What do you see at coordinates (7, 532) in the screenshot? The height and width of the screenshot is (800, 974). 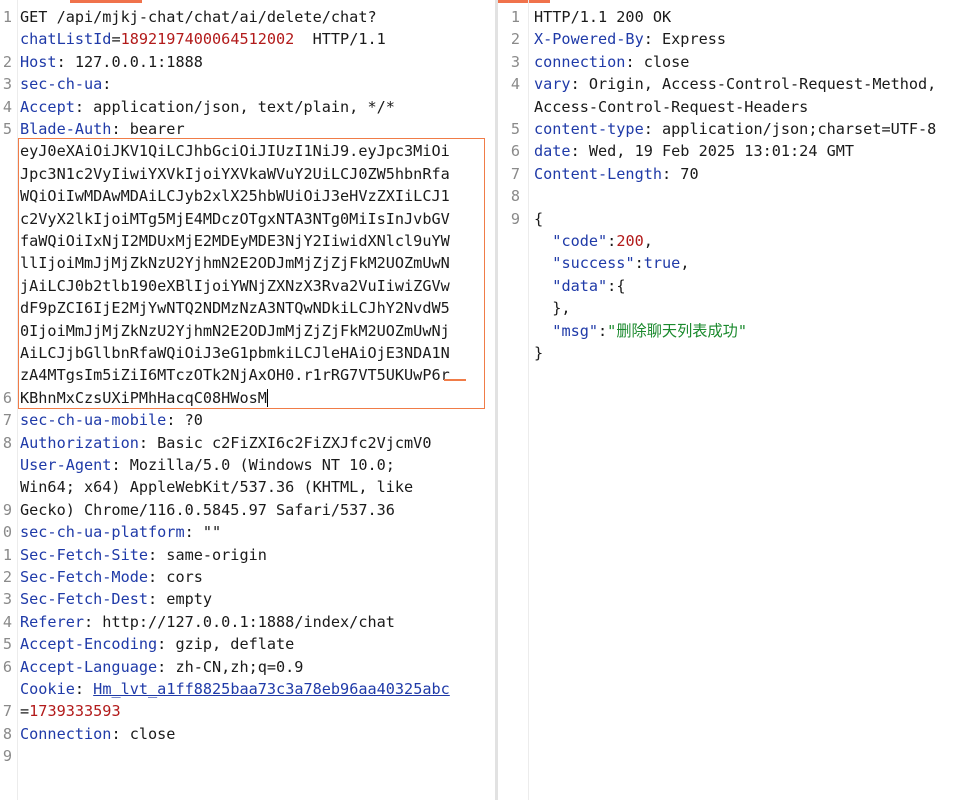 I see `line-number: 0` at bounding box center [7, 532].